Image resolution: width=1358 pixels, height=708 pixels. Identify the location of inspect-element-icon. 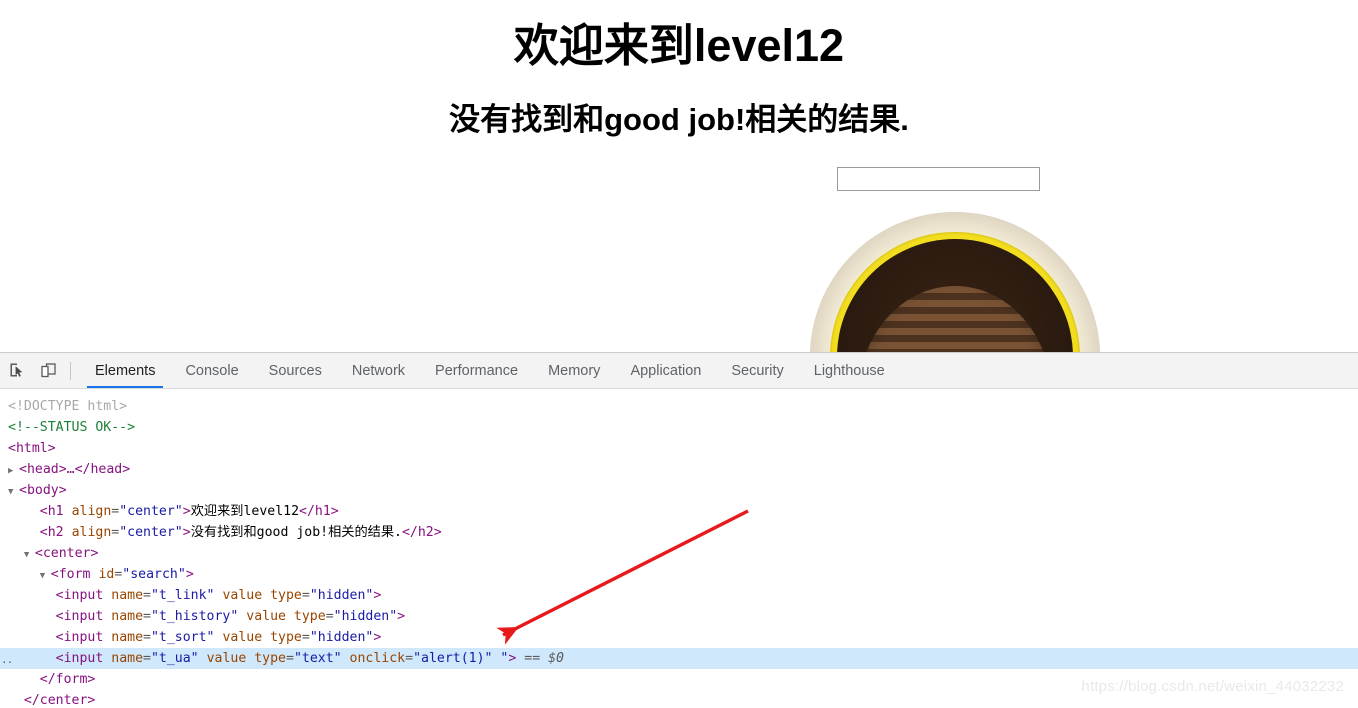
(17, 371).